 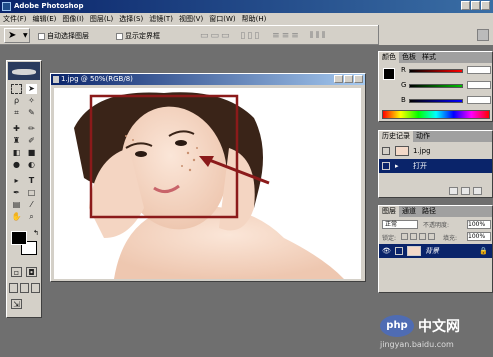 I want to click on history-snapshot-row: 1.jpg, so click(x=435, y=151).